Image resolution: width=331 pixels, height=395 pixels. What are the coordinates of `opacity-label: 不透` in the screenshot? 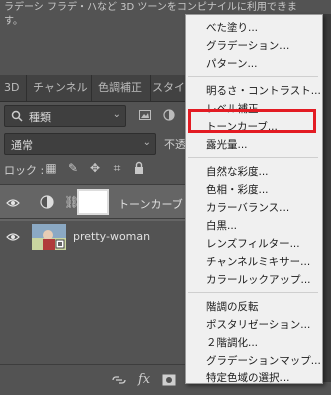 It's located at (175, 144).